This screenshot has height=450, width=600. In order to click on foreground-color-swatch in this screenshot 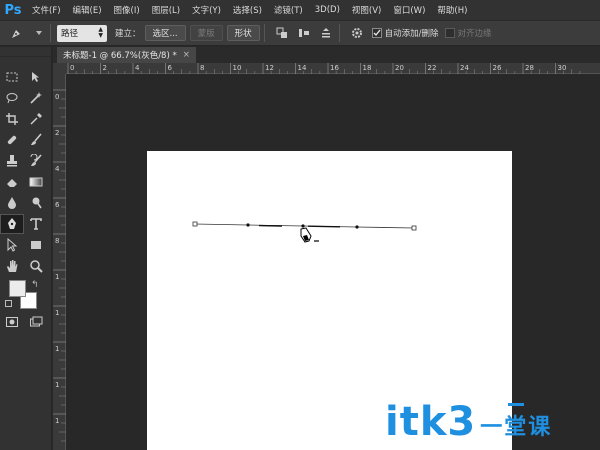, I will do `click(17, 288)`.